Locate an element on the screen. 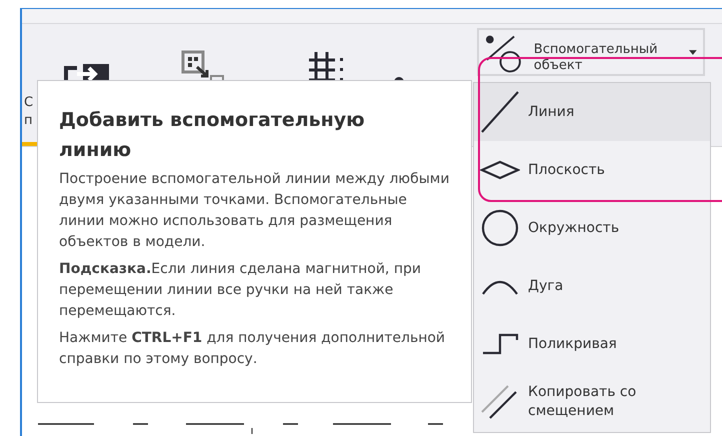  tooltip-text: Подсказка.Если линия сделана магнитной, при перемещении линии все ручки на ней также перемещаются. is located at coordinates (240, 290).